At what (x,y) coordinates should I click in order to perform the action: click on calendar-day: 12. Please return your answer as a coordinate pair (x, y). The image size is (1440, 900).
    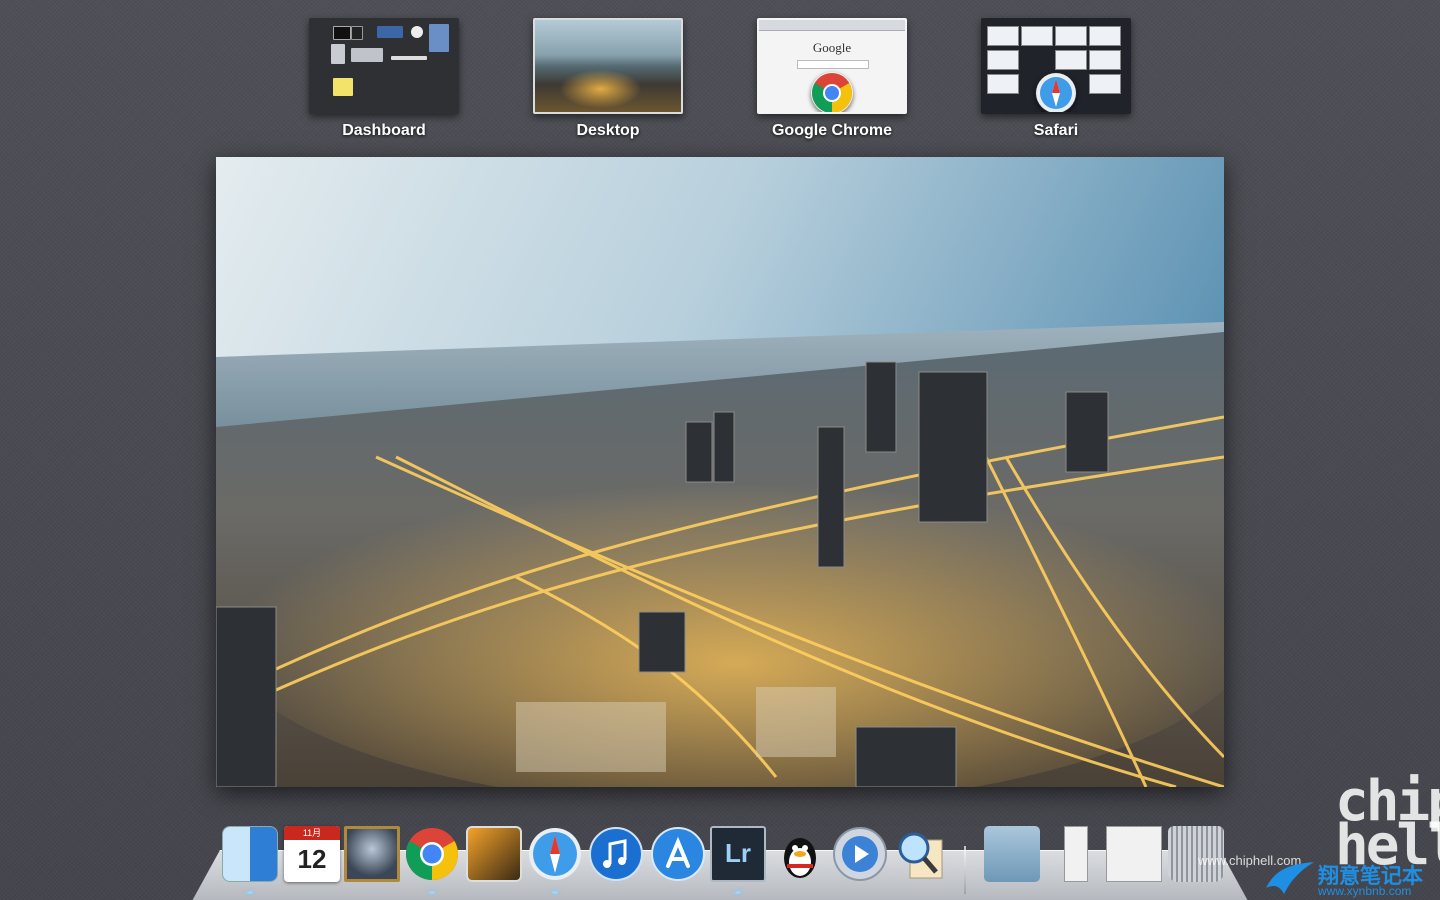
    Looking at the image, I should click on (312, 859).